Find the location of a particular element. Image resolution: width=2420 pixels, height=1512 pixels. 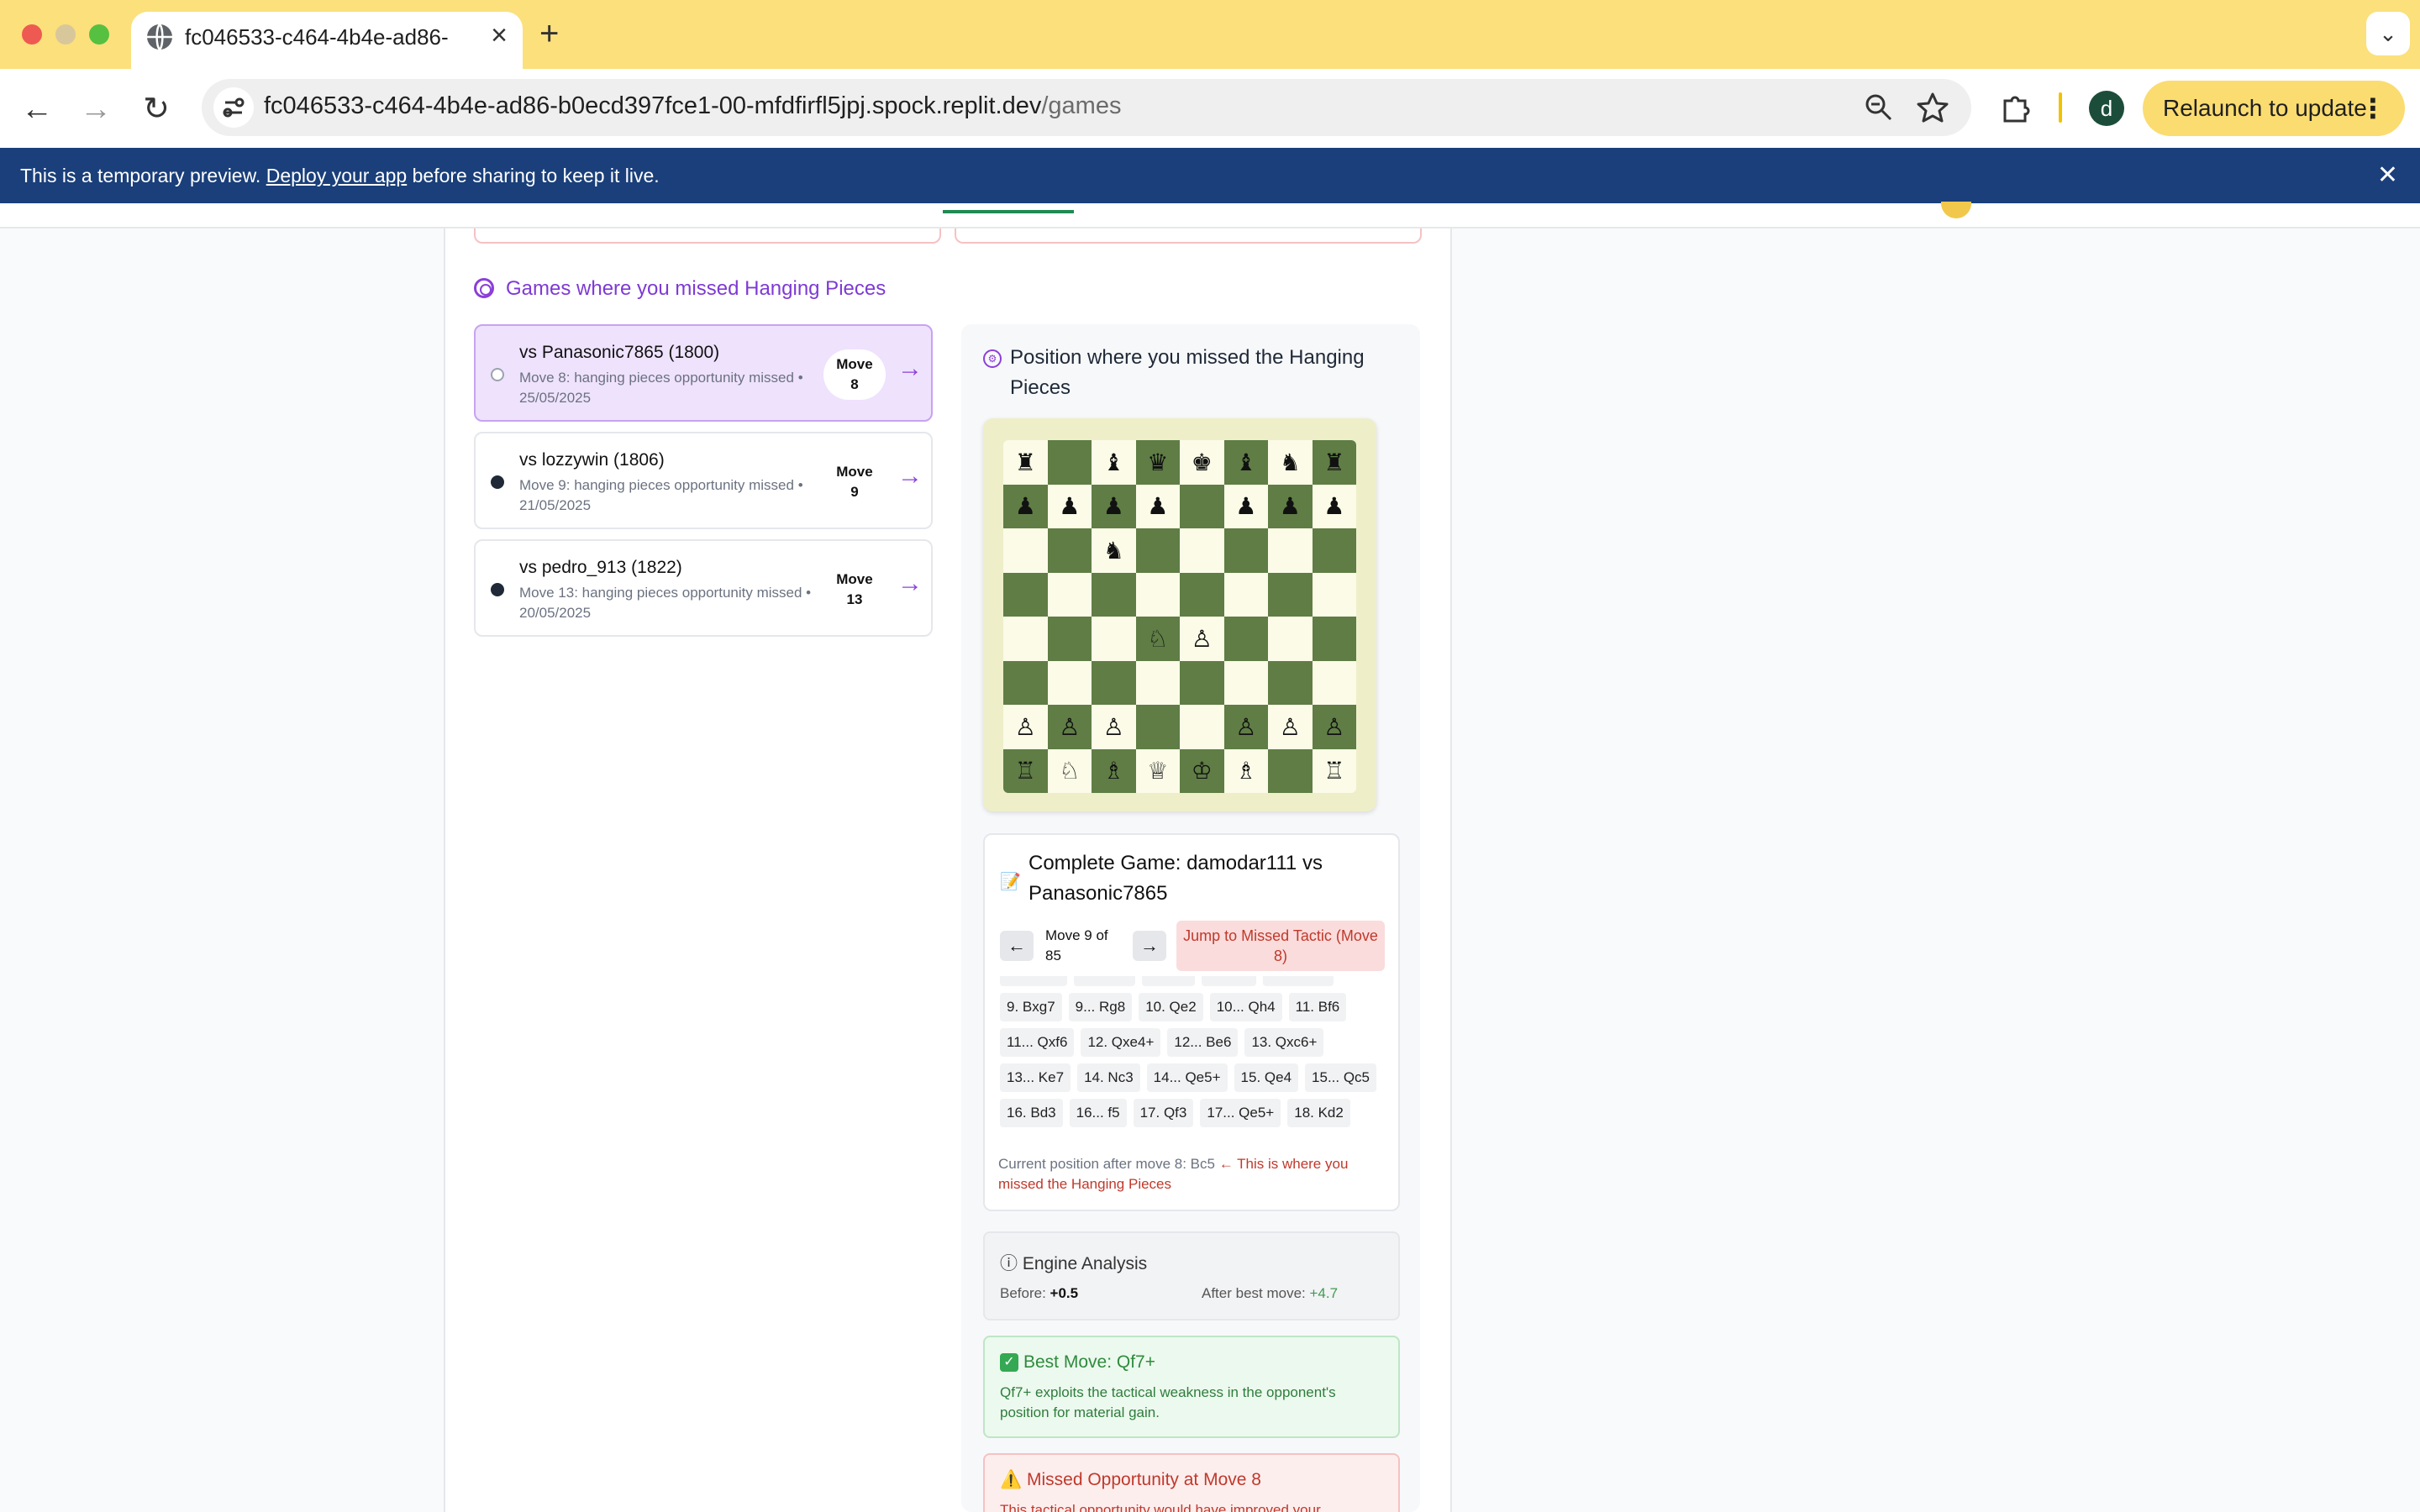

extensions-puzzle-icon is located at coordinates (2016, 107).